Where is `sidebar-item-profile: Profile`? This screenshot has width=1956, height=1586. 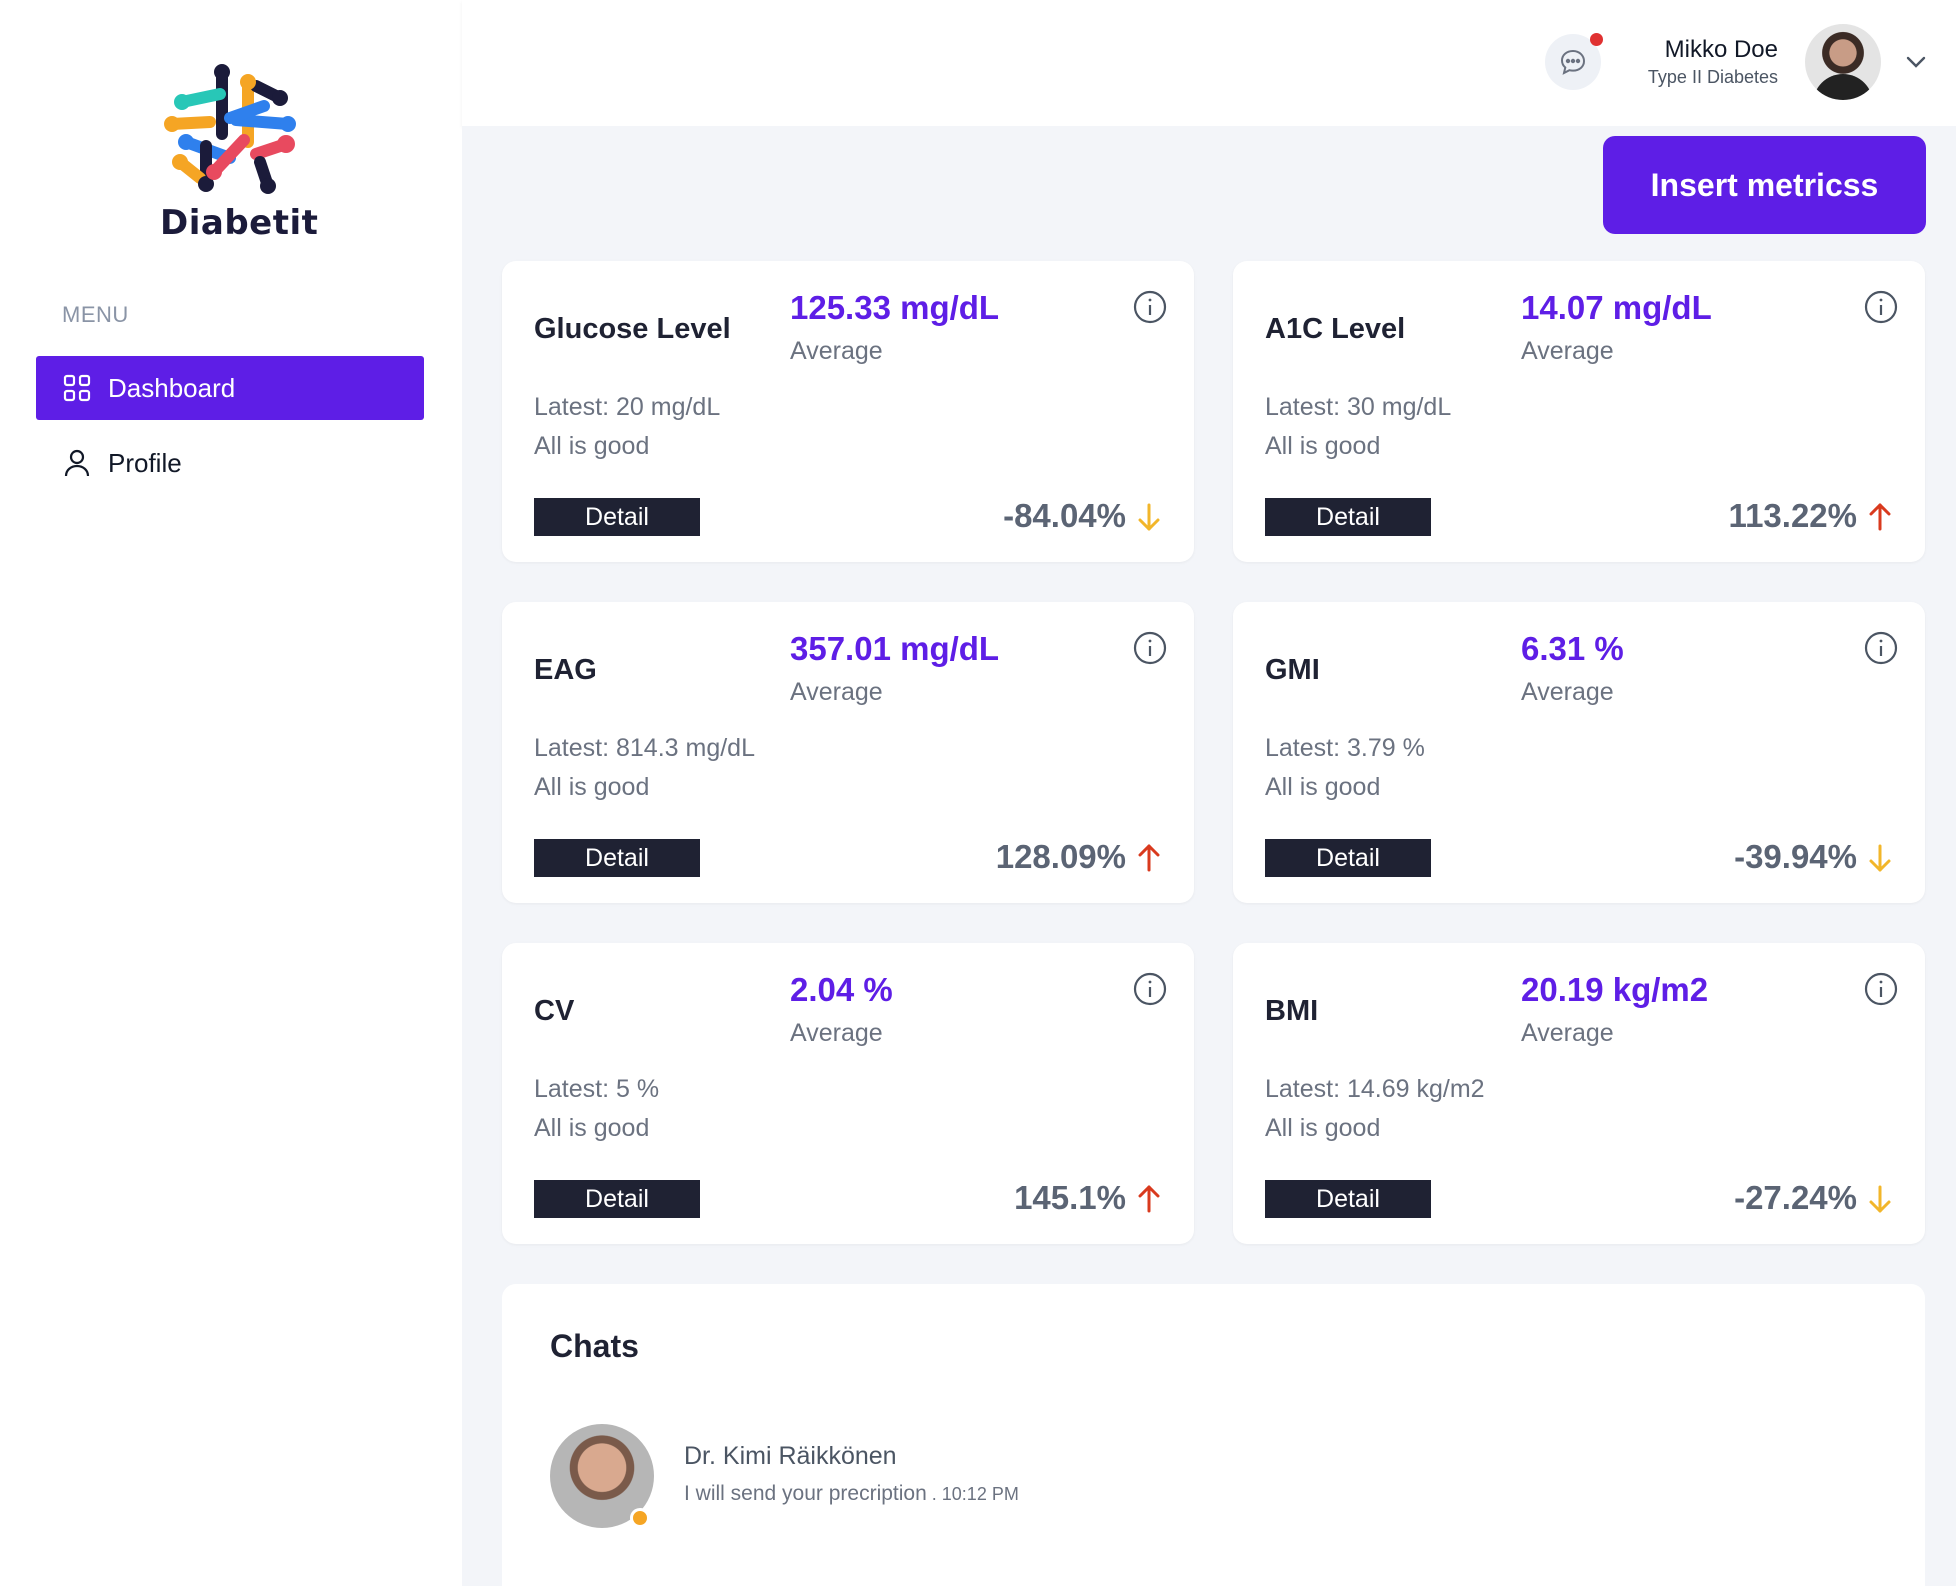 sidebar-item-profile: Profile is located at coordinates (230, 463).